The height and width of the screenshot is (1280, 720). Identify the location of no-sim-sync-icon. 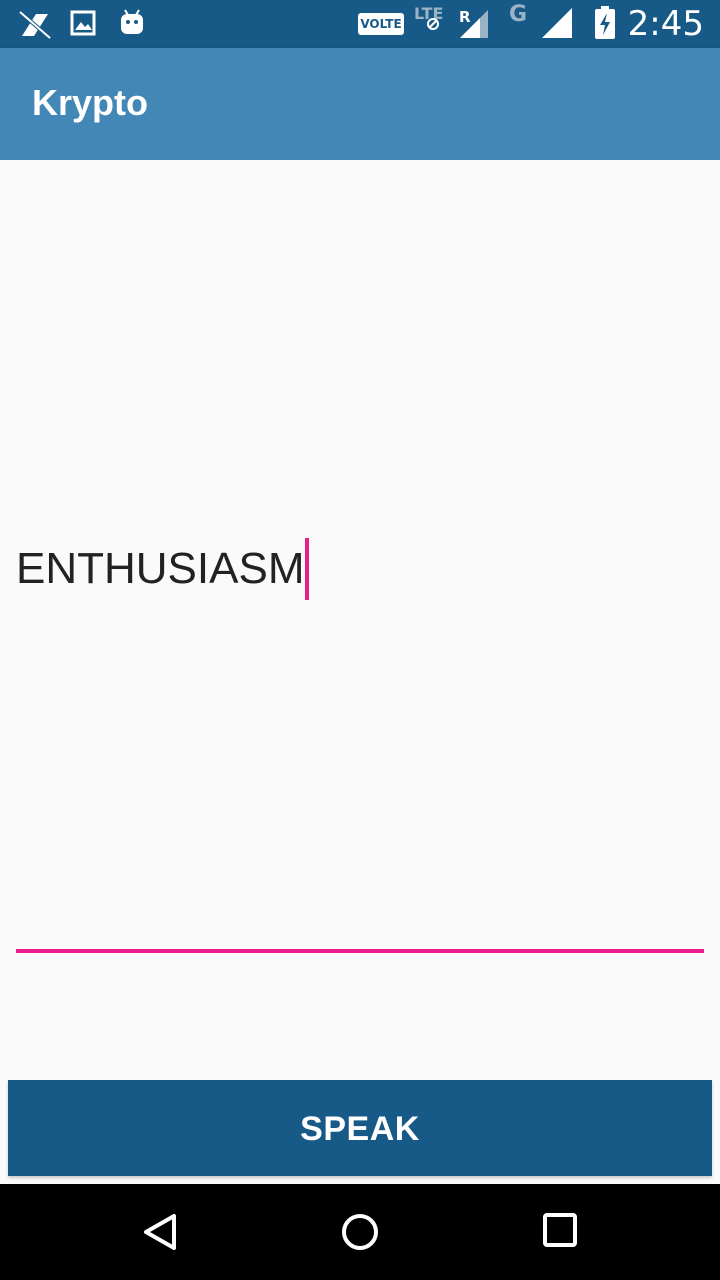
(36, 26).